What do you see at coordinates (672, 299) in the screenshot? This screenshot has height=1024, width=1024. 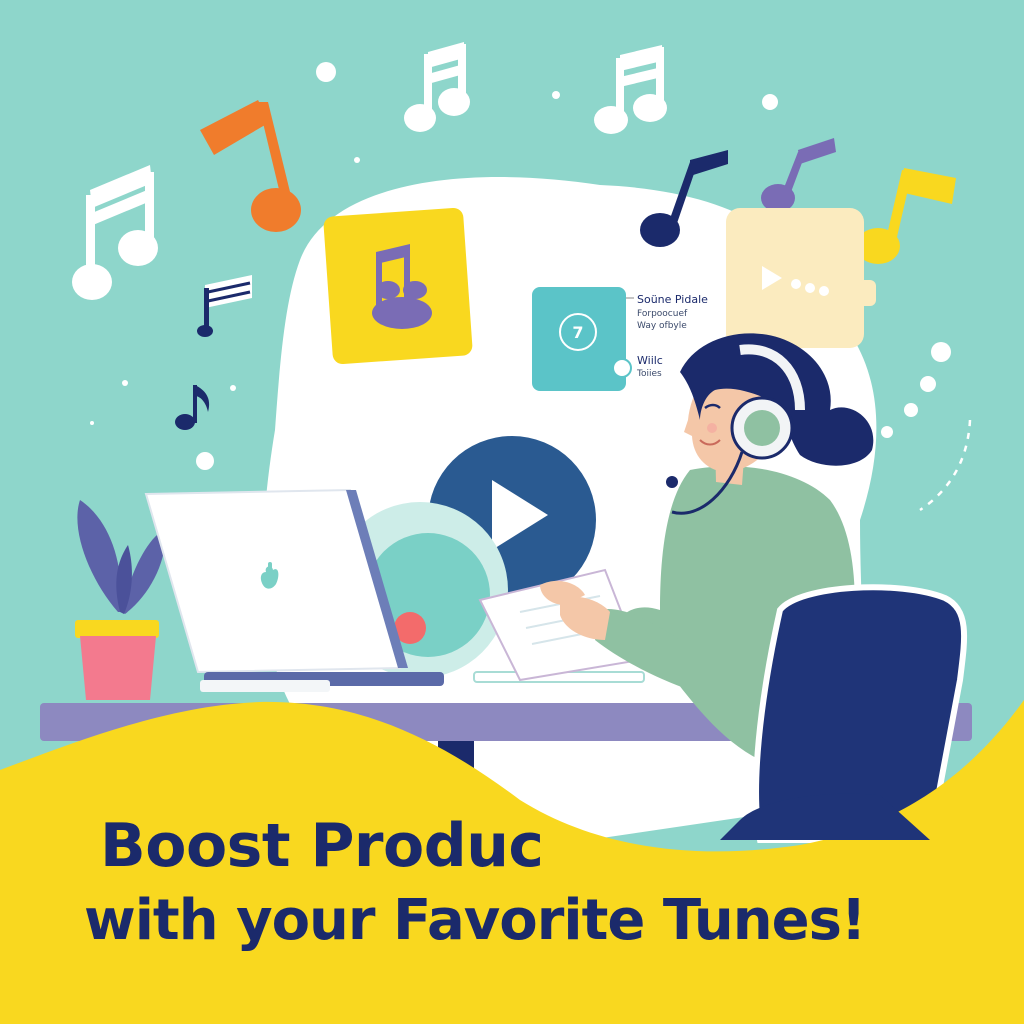 I see `panel-title: Soüne Pidale` at bounding box center [672, 299].